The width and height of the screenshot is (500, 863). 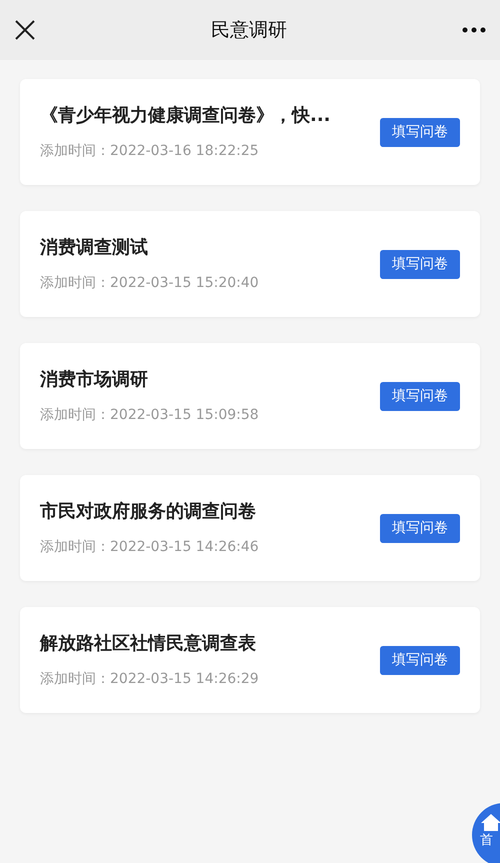 I want to click on survey-card: 市民对政府服务的调查问卷 添加时间：2022-03-15 14:26:46 填写问卷, so click(x=250, y=528).